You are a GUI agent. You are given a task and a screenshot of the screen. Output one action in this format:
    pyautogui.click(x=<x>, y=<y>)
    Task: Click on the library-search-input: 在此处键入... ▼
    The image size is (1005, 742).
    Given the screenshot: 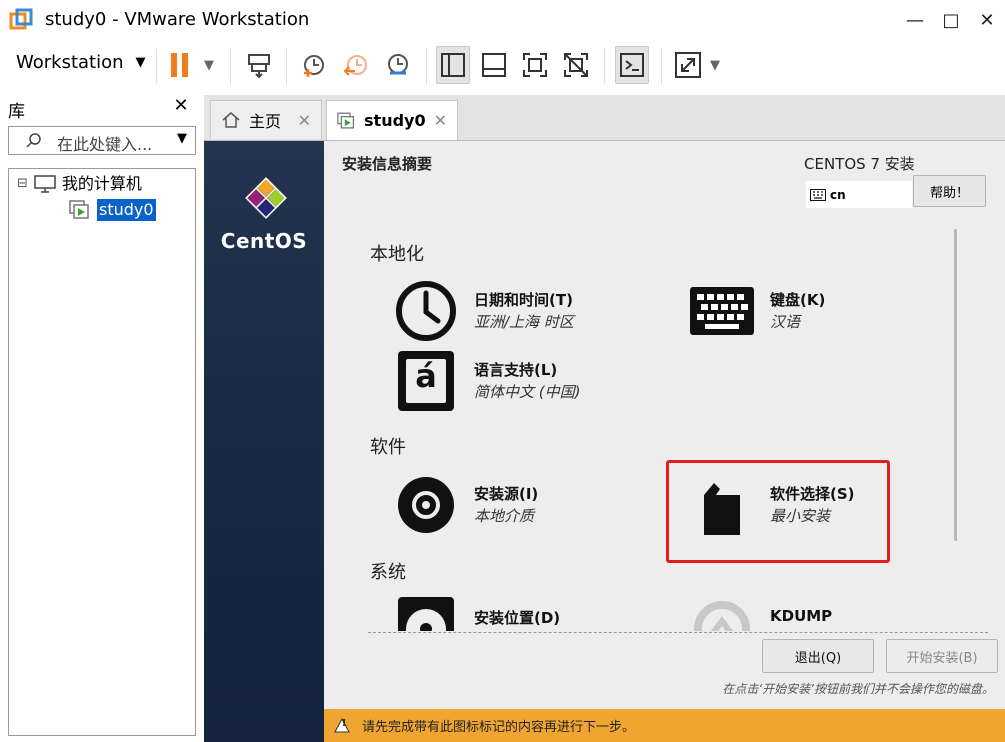 What is the action you would take?
    pyautogui.click(x=102, y=140)
    